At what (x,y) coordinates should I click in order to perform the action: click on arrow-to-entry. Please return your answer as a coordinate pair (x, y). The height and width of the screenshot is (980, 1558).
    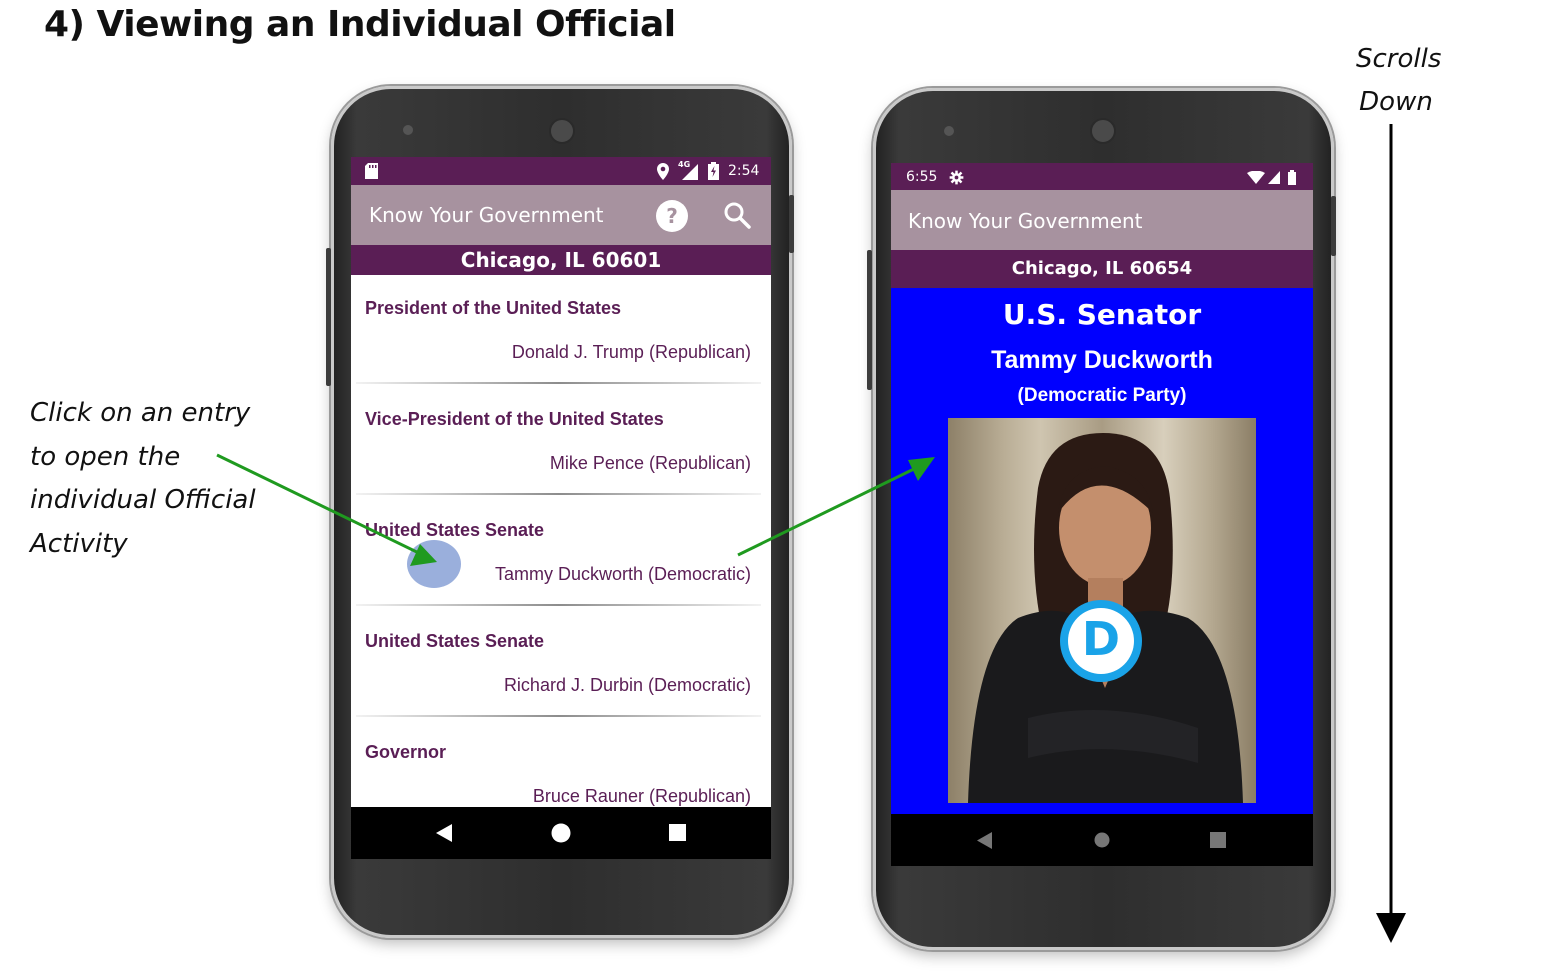
    Looking at the image, I should click on (321, 505).